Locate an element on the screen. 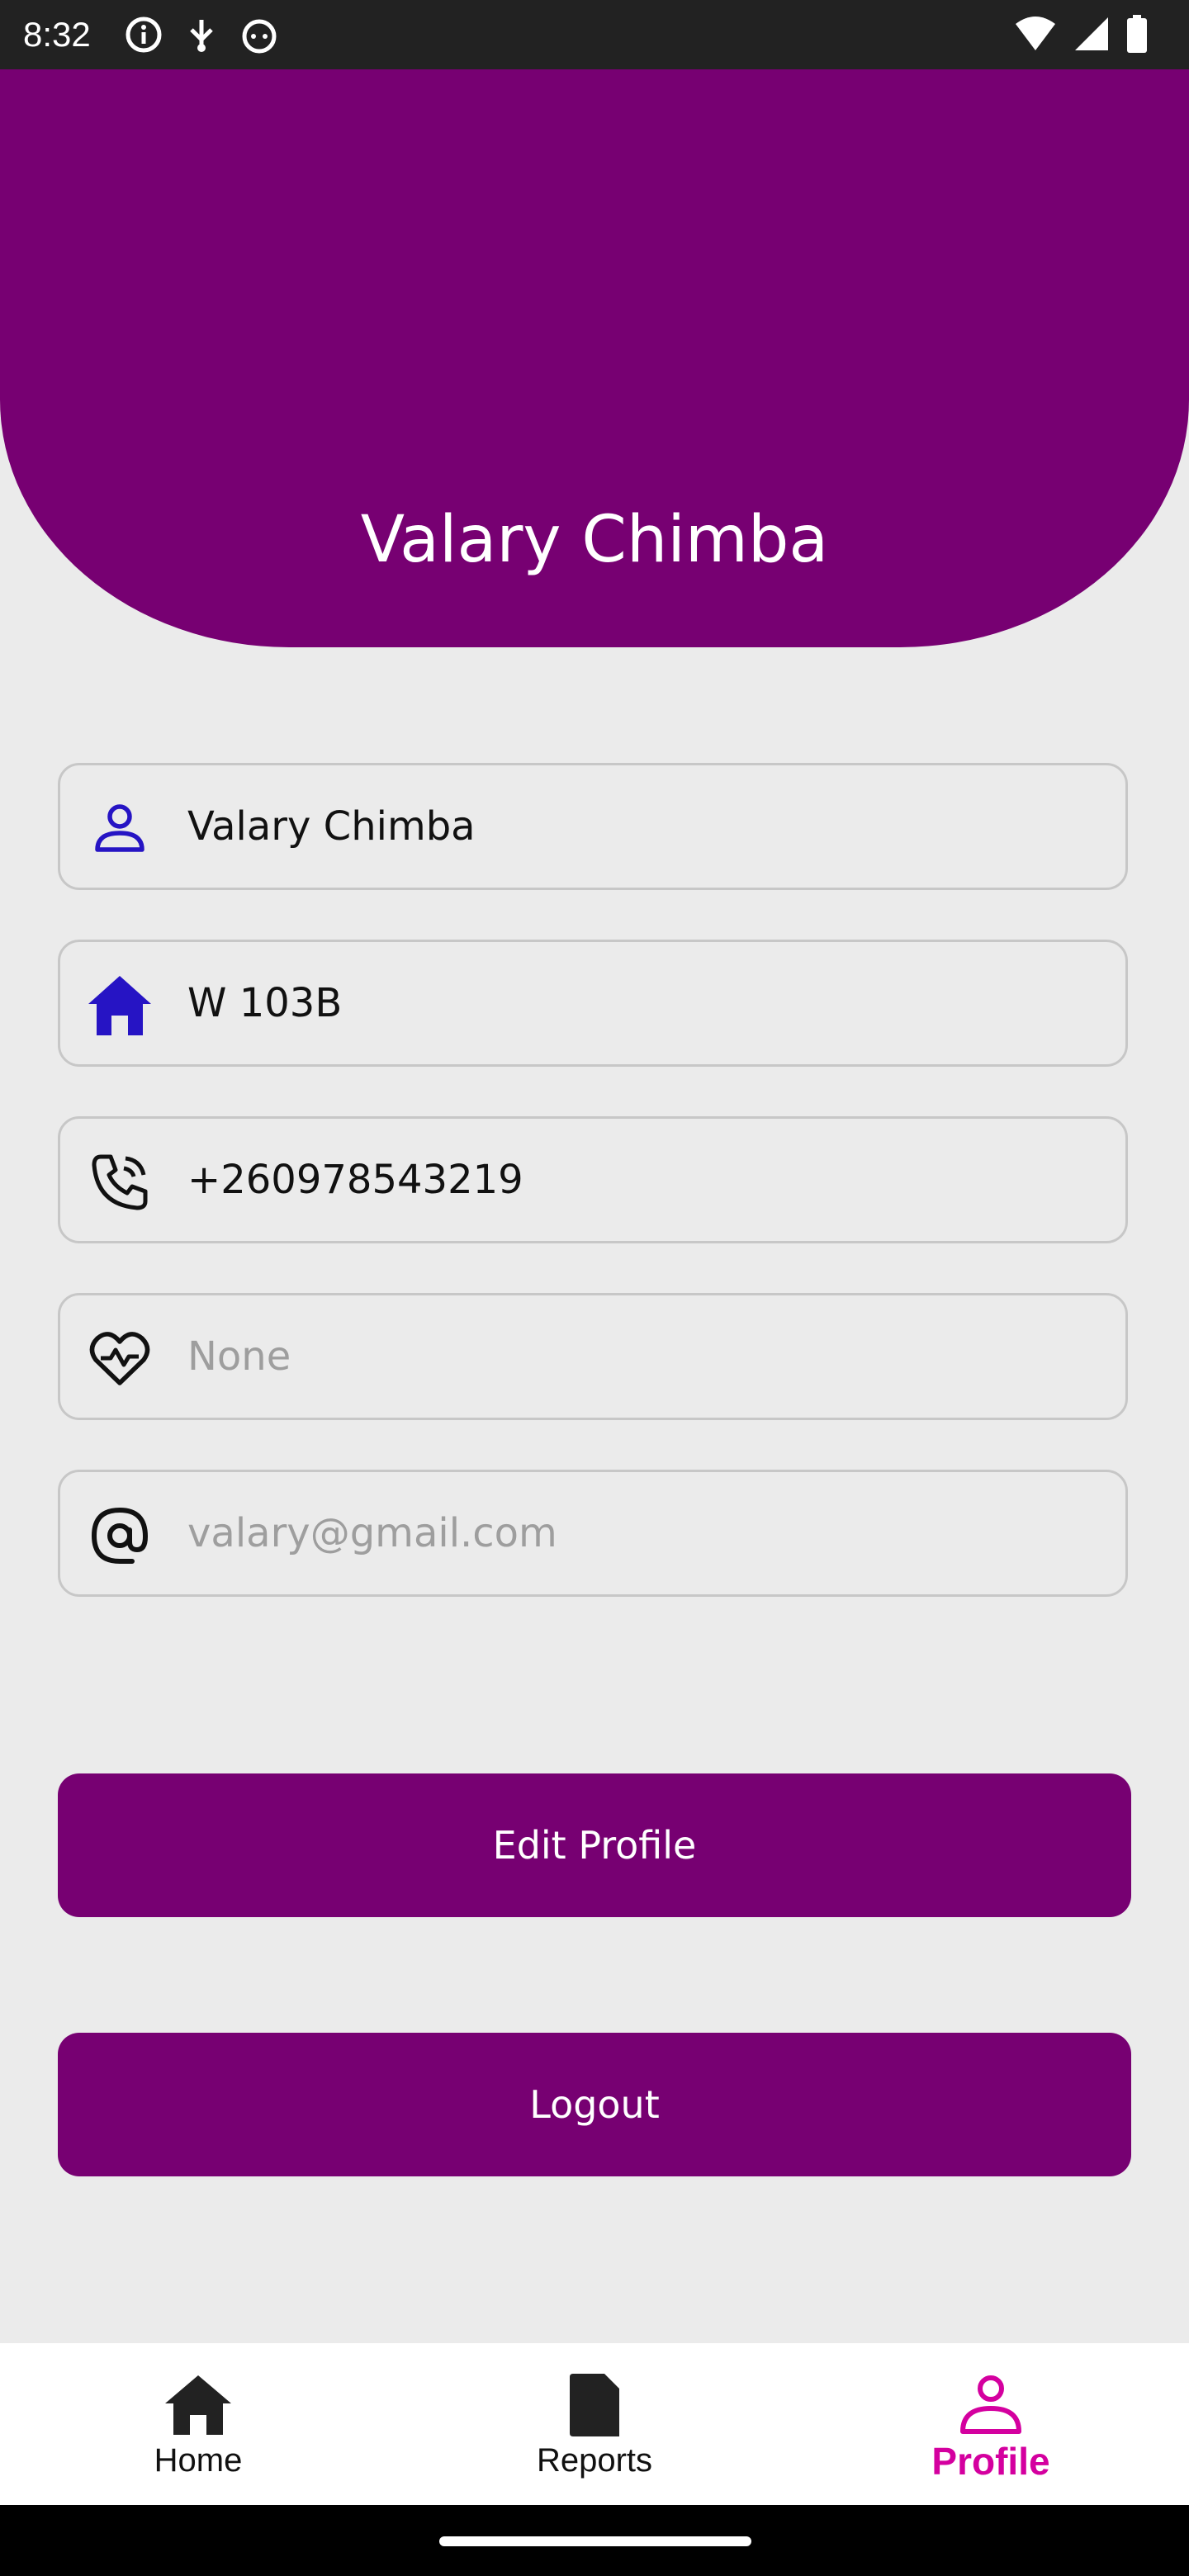 This screenshot has height=2576, width=1189. nav-label-home: Home is located at coordinates (198, 2460).